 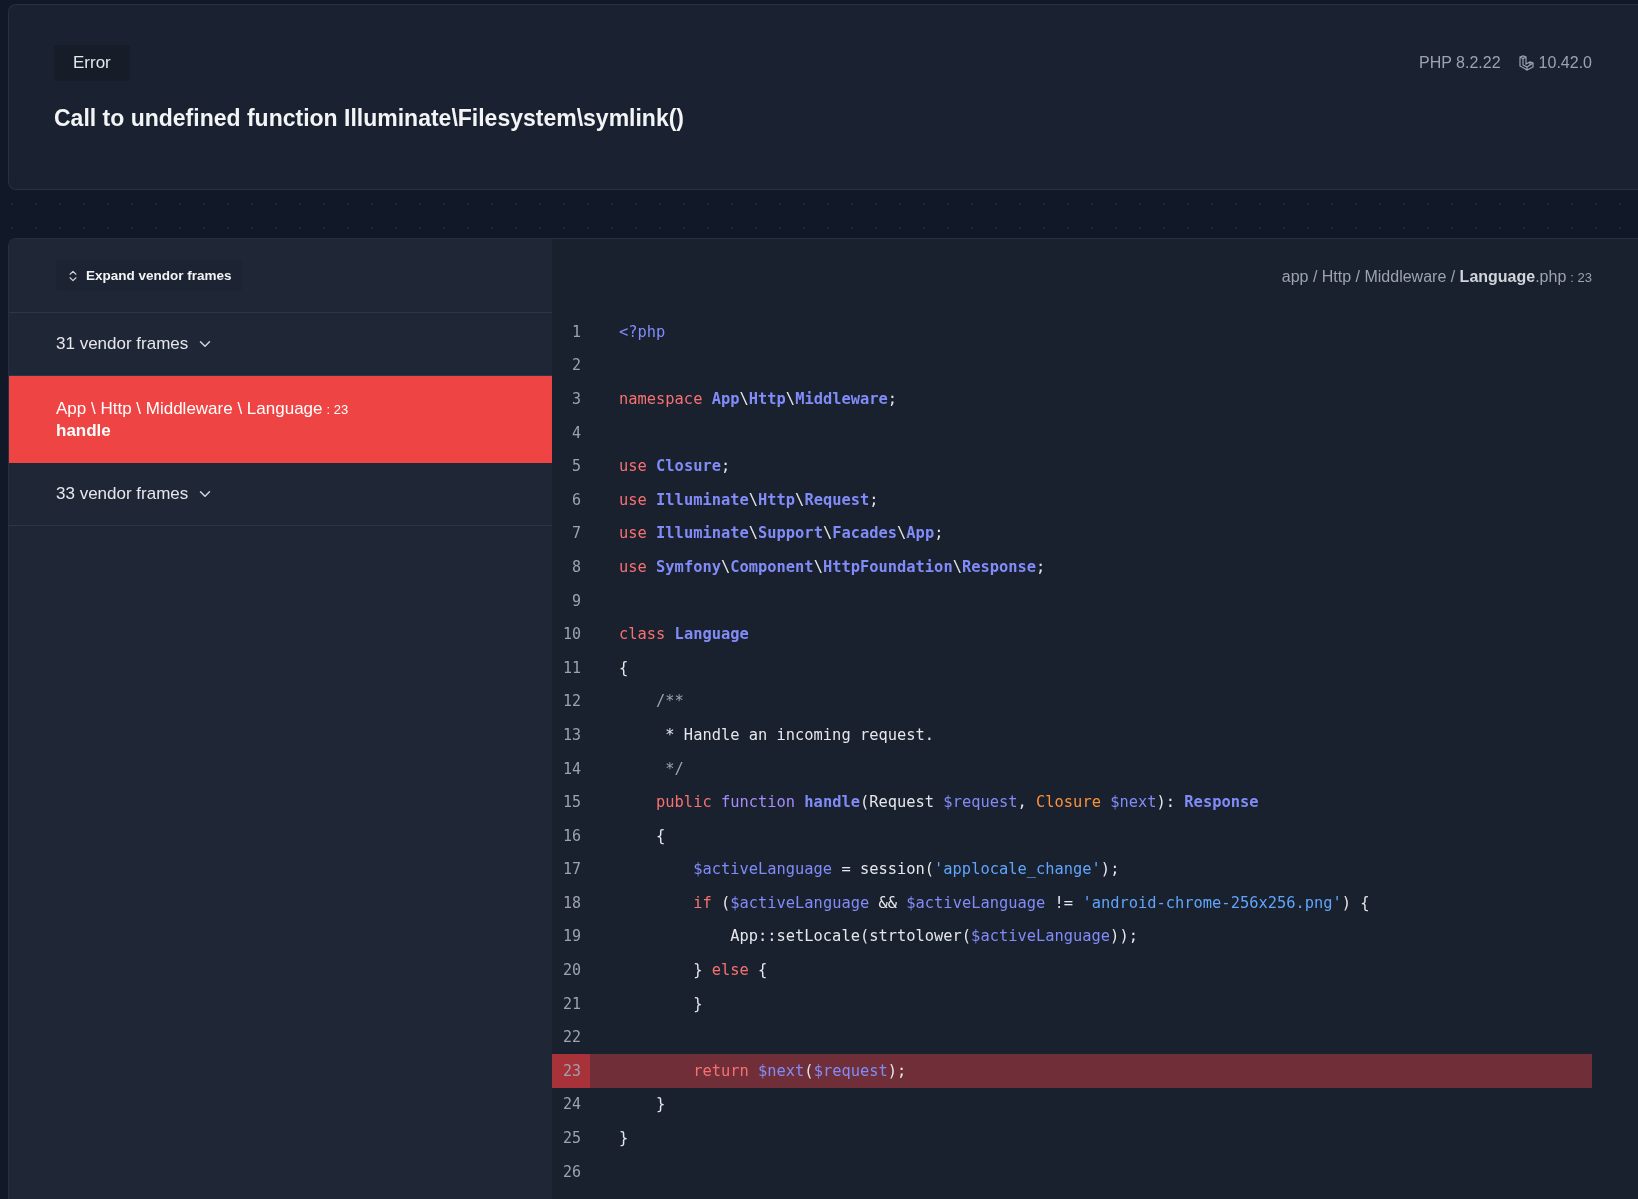 I want to click on laravel-version: 10.42.0, so click(x=1565, y=63).